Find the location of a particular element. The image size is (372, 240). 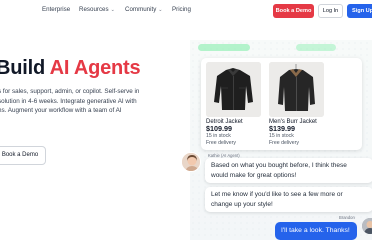

signup-button: Sign Up is located at coordinates (359, 11).